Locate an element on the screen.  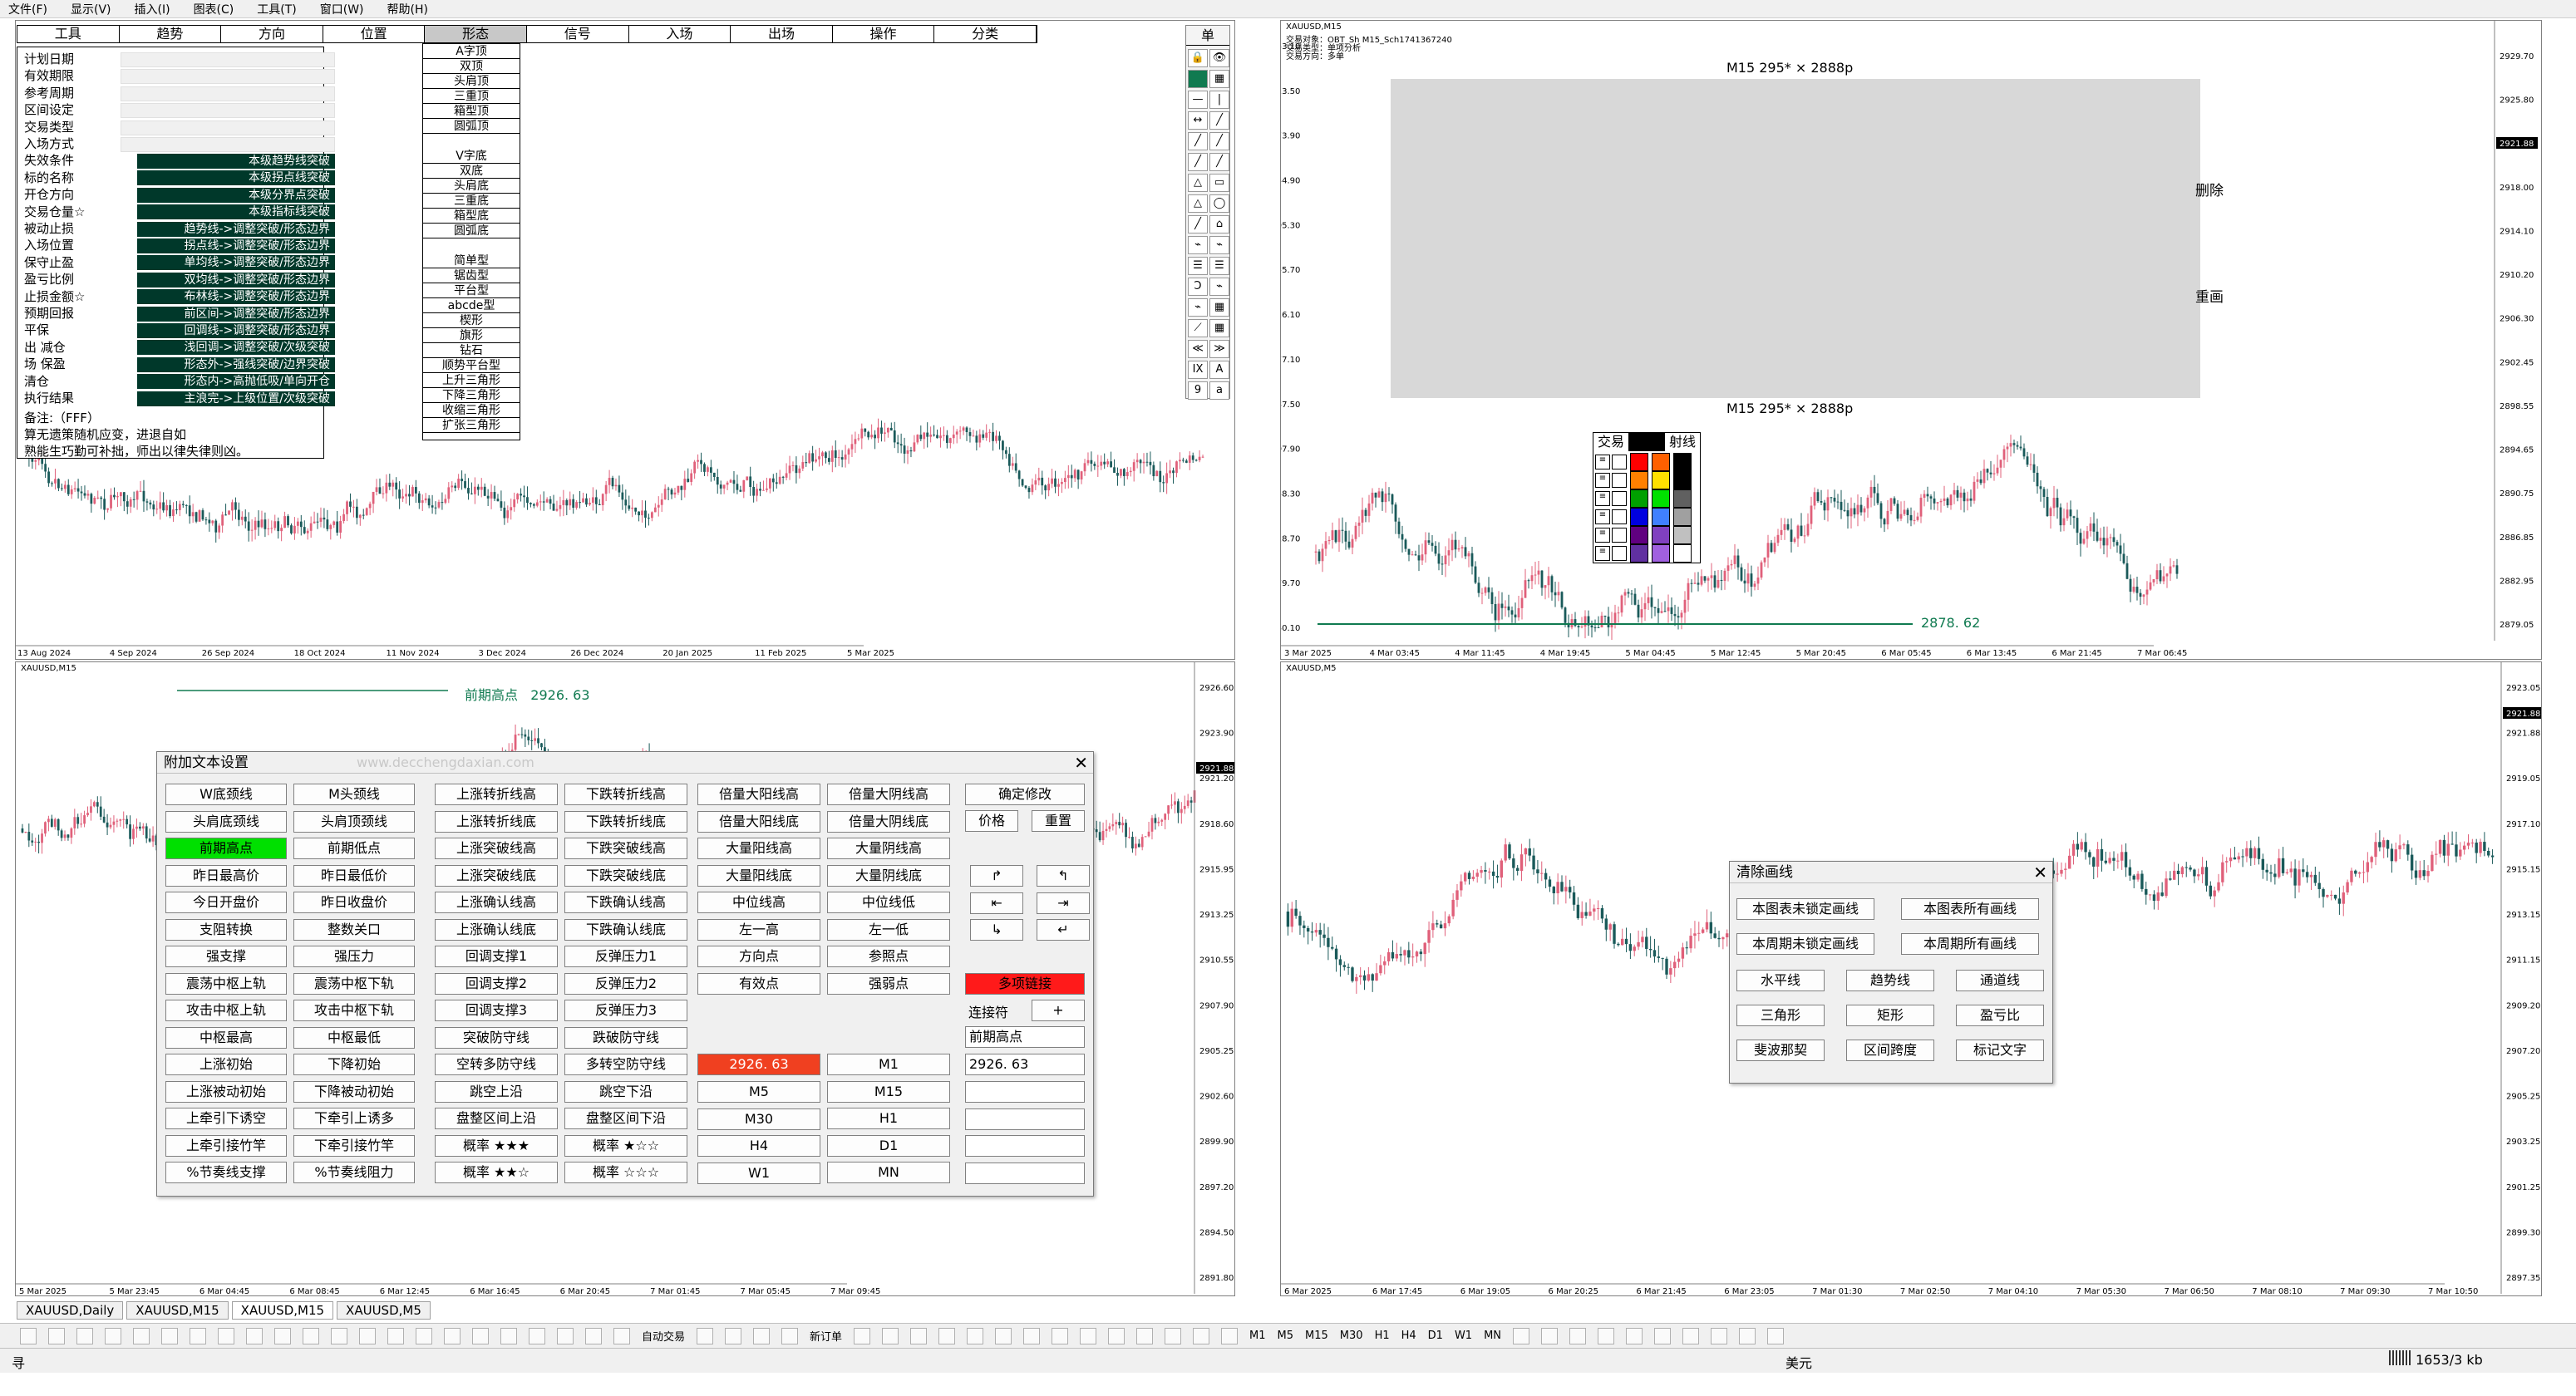
menu-item: 插入(I) is located at coordinates (152, 9).